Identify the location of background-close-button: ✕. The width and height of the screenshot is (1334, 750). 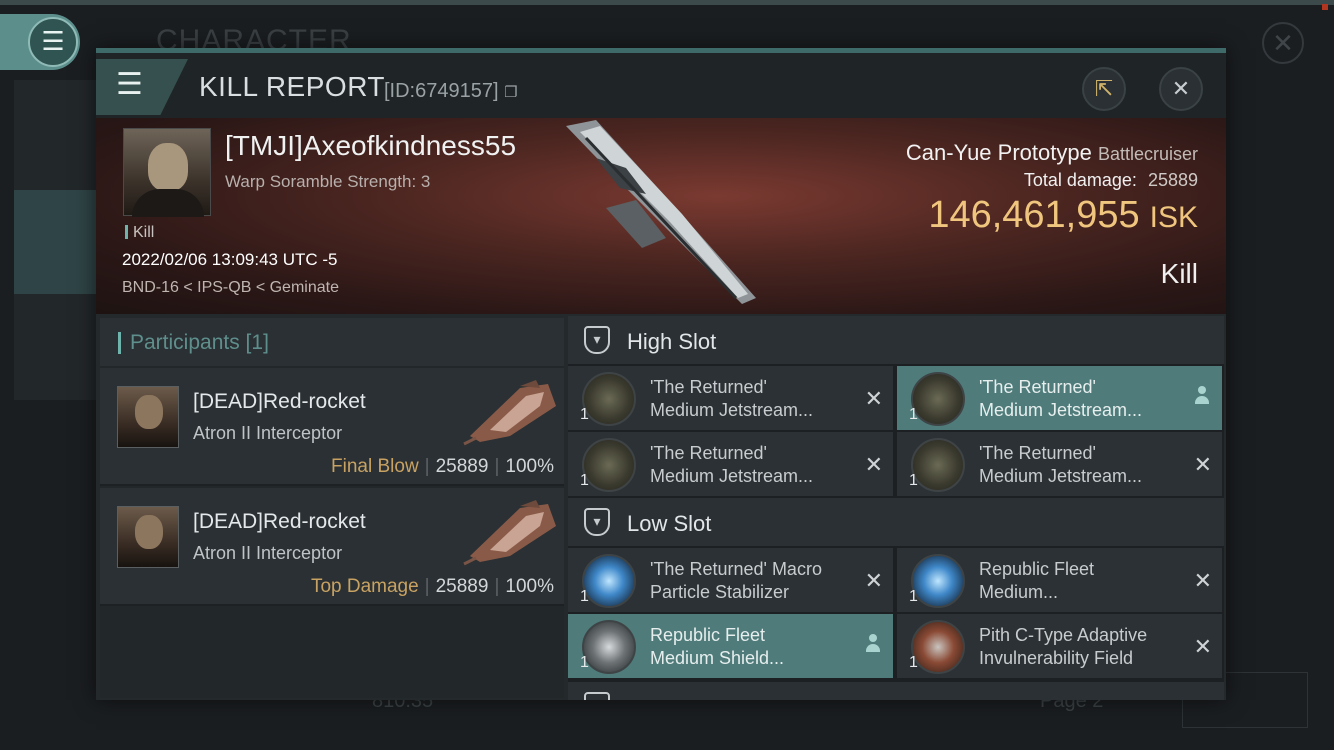
(1283, 43).